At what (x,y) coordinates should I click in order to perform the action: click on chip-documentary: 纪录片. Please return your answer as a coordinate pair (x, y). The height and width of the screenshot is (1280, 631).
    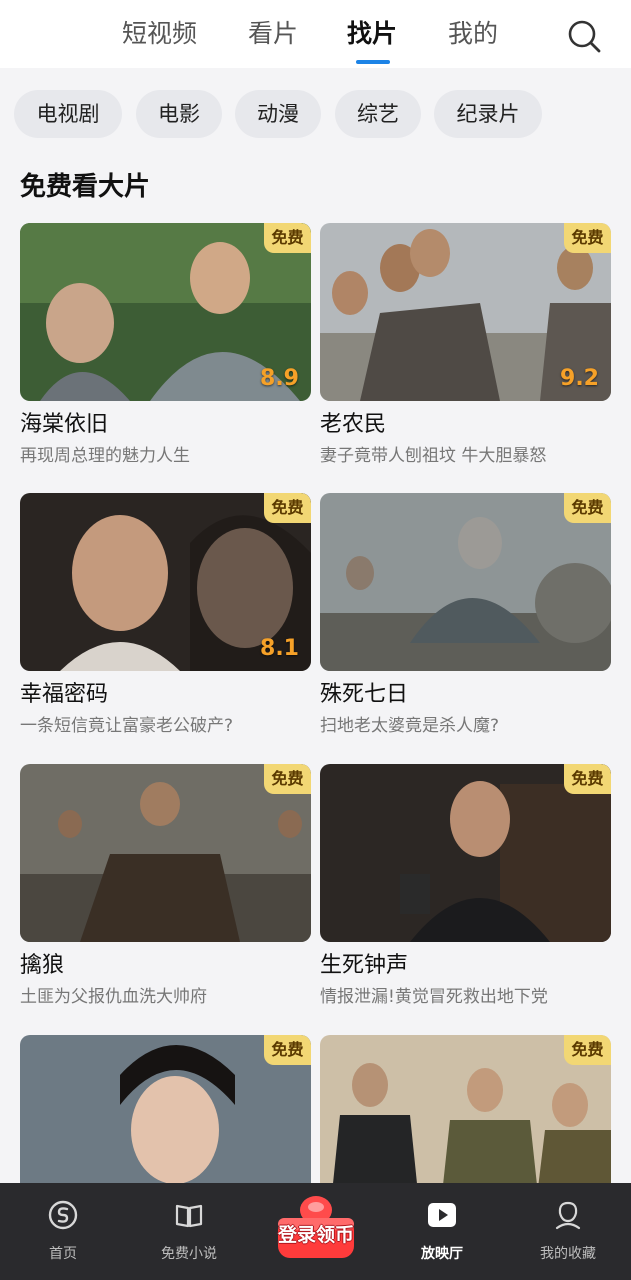
    Looking at the image, I should click on (488, 114).